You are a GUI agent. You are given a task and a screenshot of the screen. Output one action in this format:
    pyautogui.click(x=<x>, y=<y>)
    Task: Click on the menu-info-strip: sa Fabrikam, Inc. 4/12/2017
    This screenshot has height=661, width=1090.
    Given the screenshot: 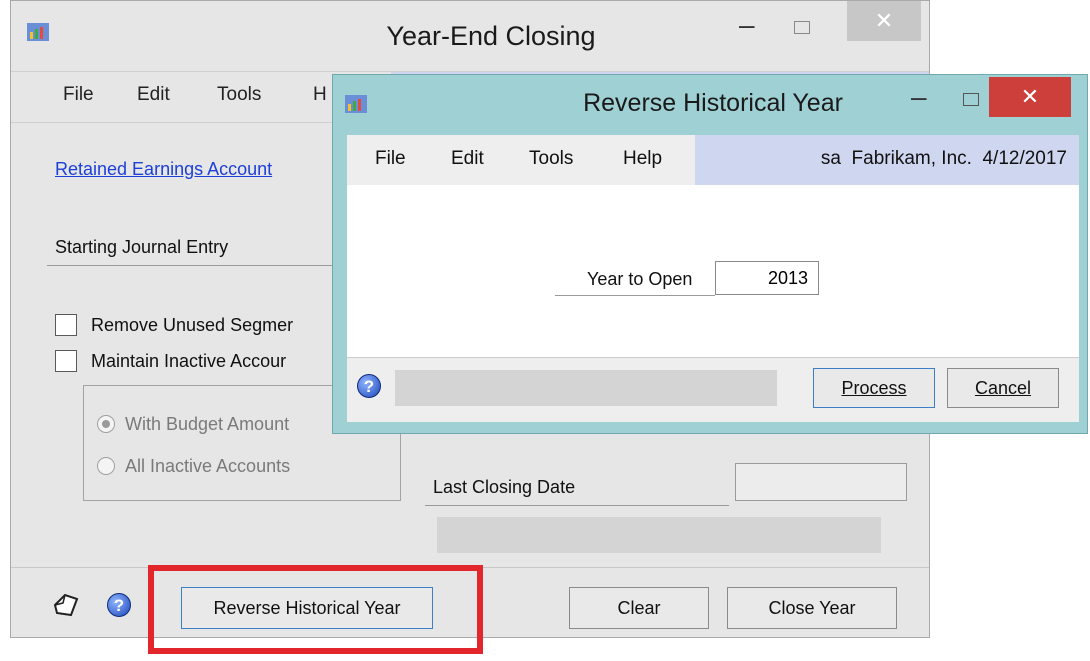 What is the action you would take?
    pyautogui.click(x=887, y=160)
    